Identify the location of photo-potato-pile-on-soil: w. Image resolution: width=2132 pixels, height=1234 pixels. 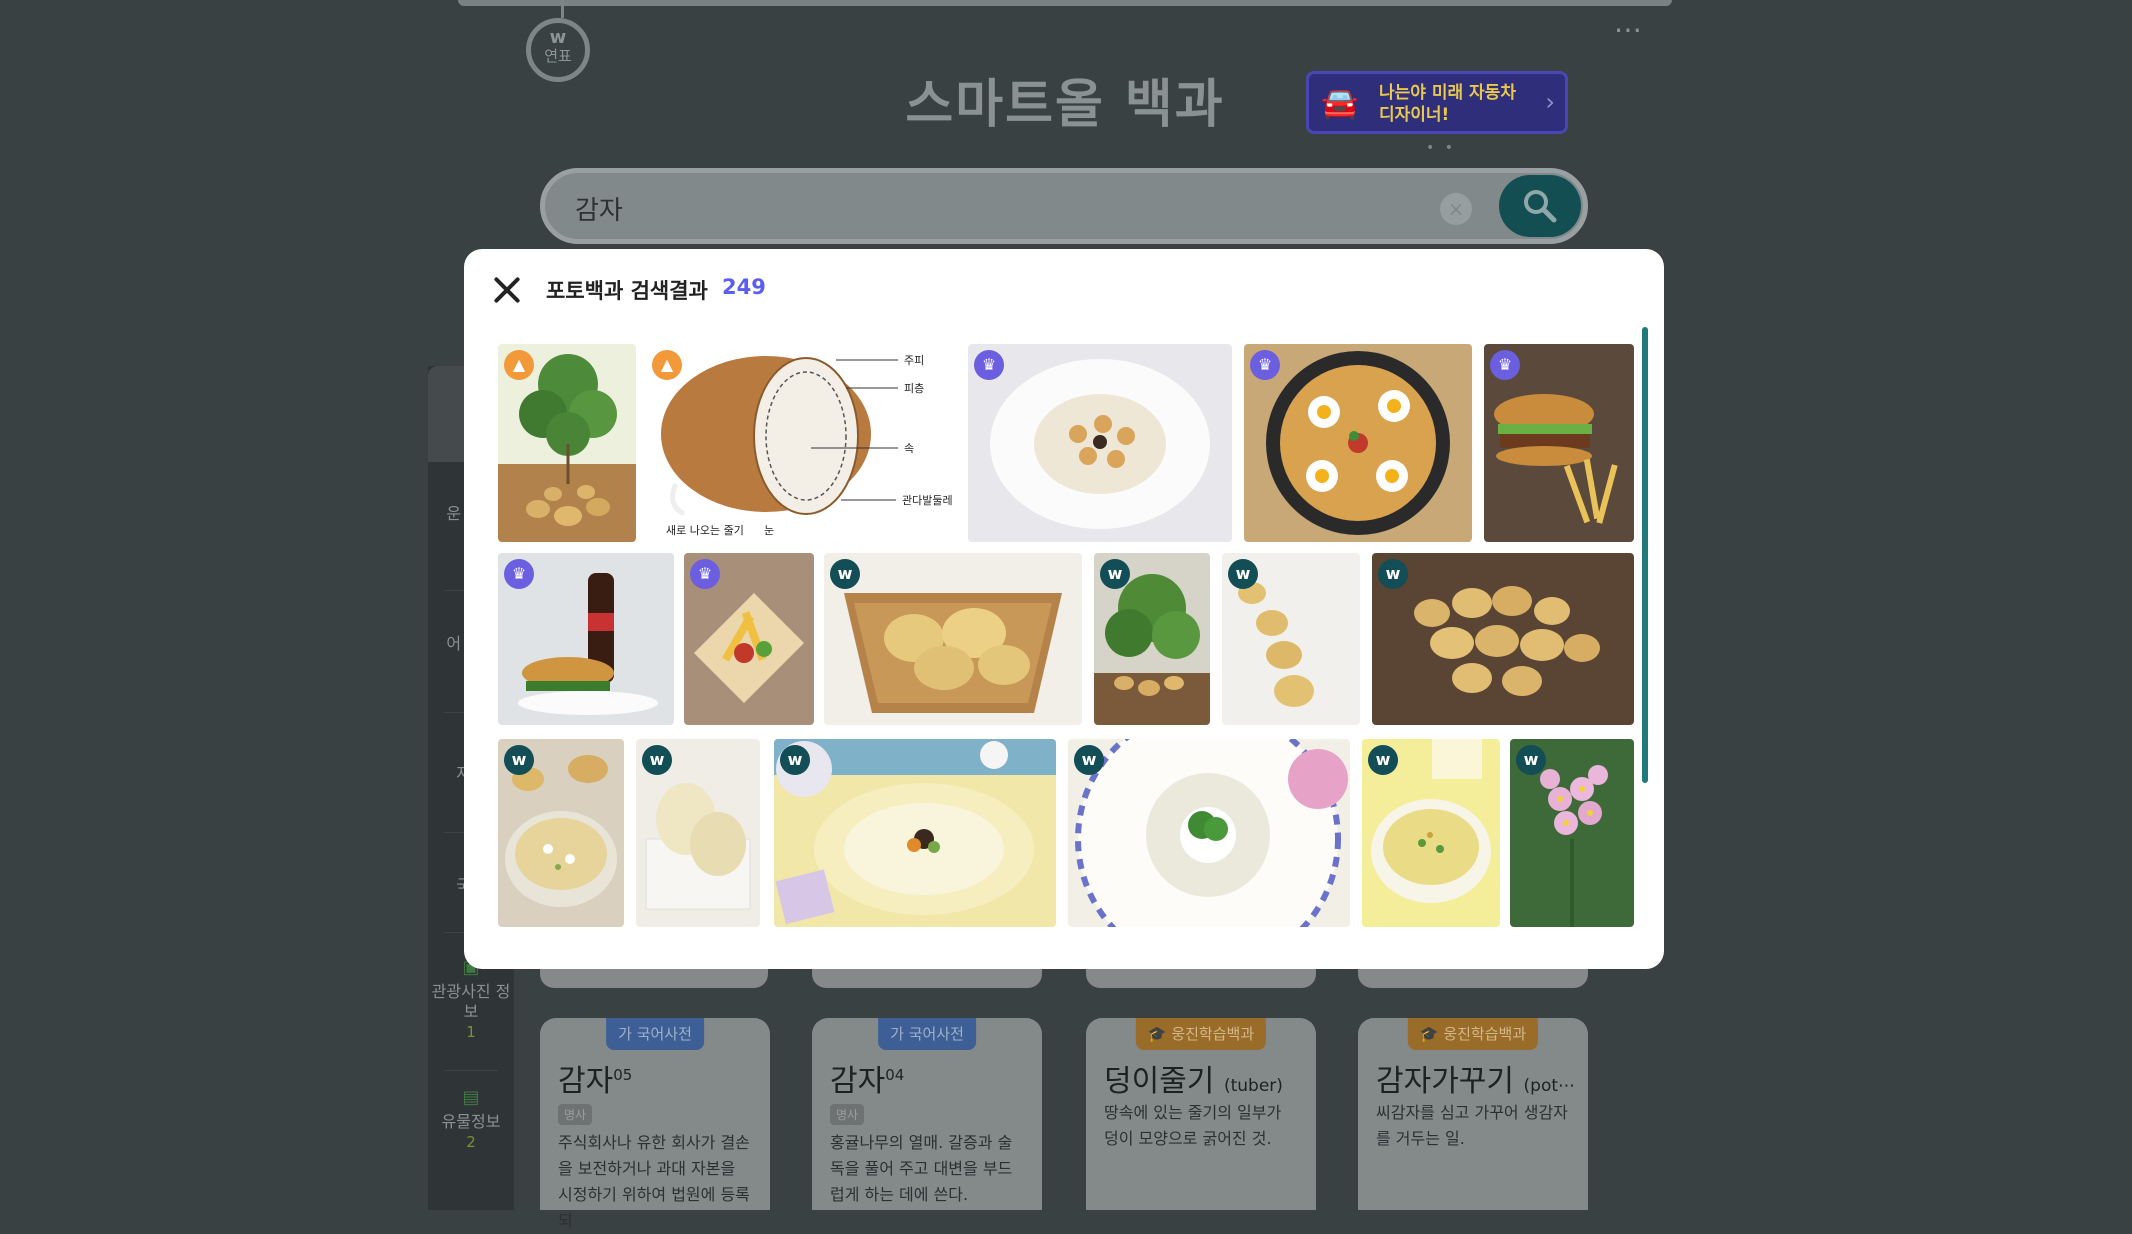
(1503, 639).